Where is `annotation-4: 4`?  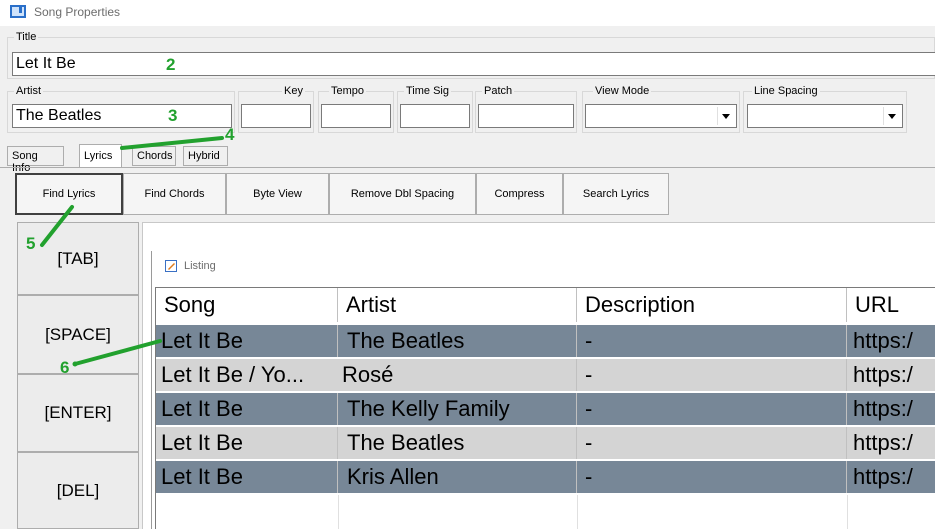
annotation-4: 4 is located at coordinates (230, 134).